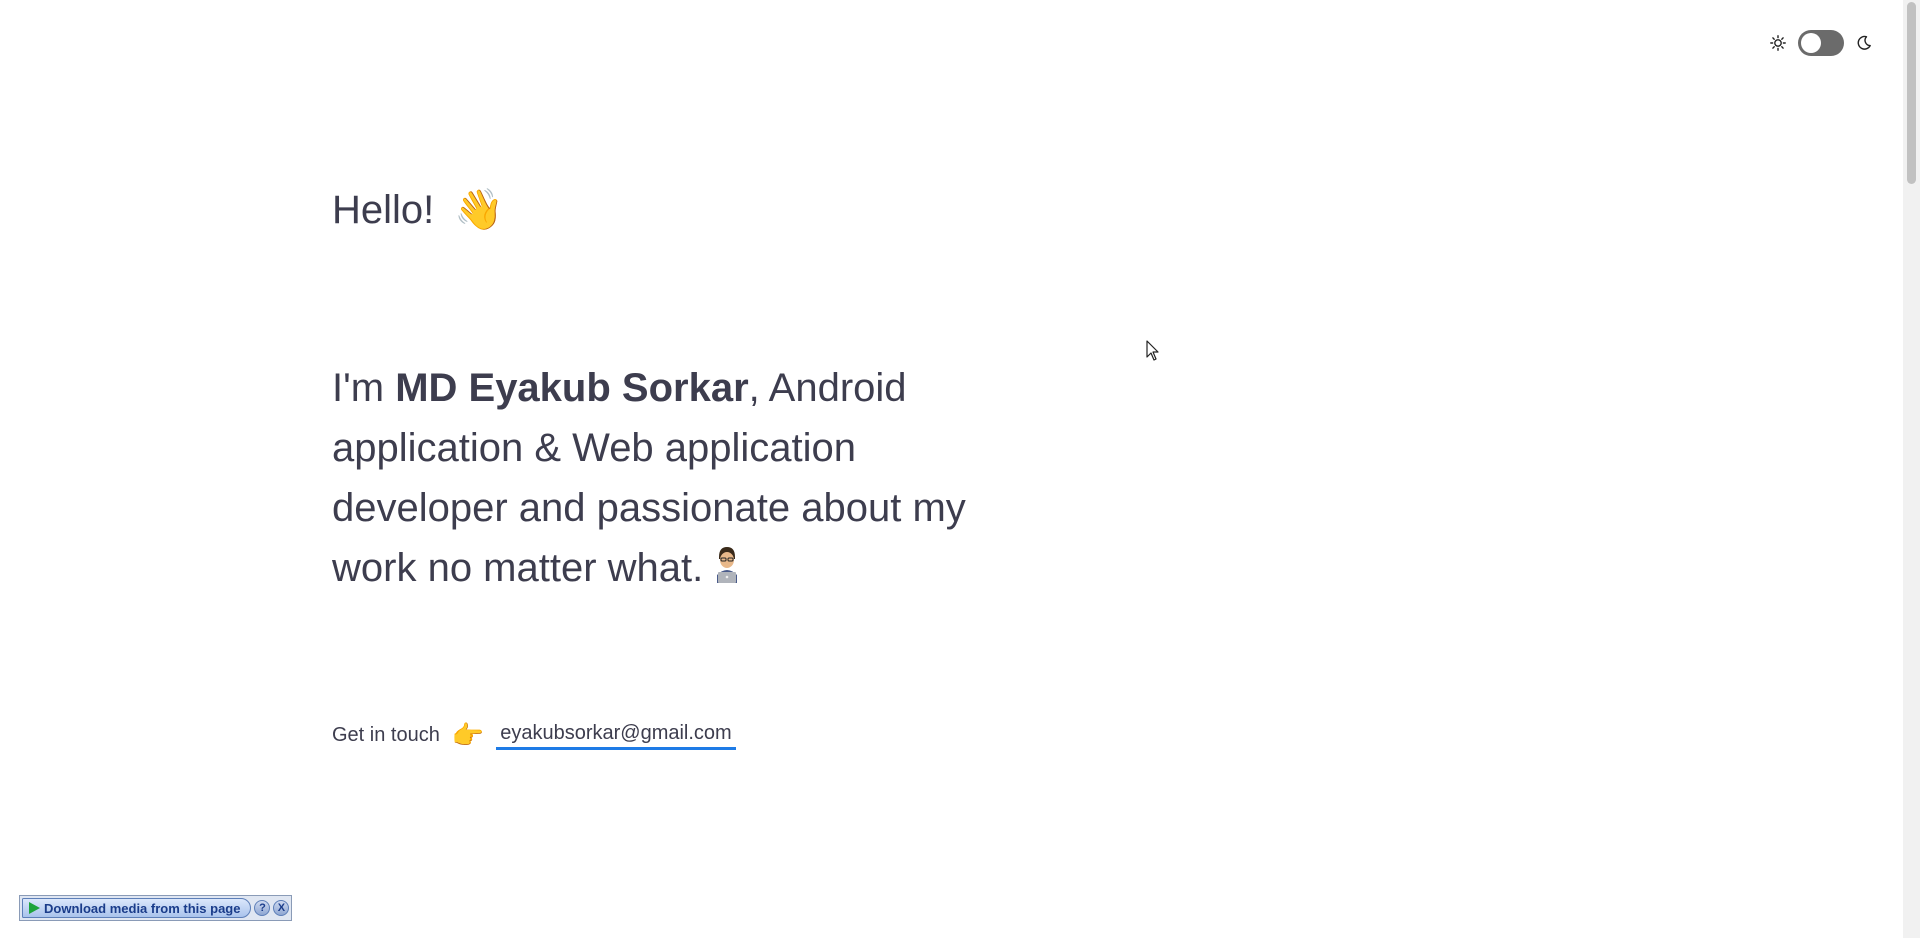 This screenshot has height=938, width=1920. I want to click on mouse-cursor-icon, so click(1152, 350).